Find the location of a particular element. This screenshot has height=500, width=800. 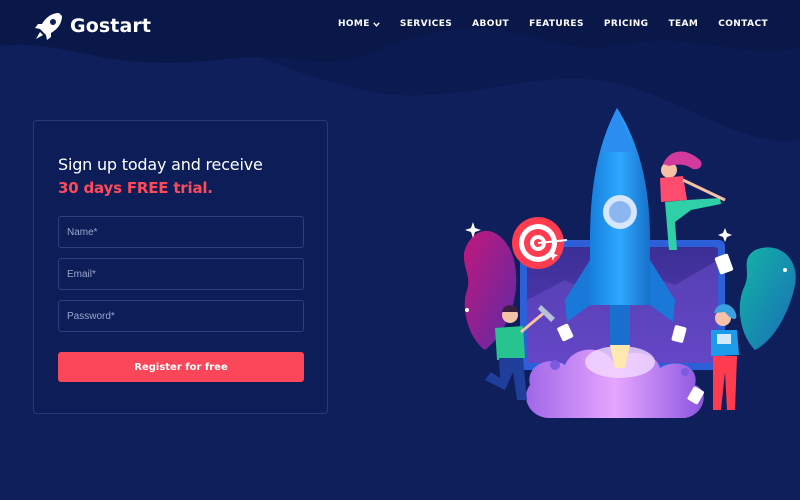

nav-item-pricing: PRICING is located at coordinates (626, 24).